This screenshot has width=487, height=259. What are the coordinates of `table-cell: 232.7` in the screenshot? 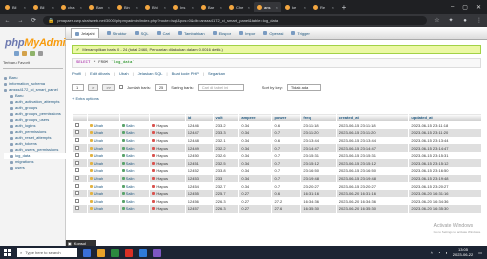 It's located at (226, 186).